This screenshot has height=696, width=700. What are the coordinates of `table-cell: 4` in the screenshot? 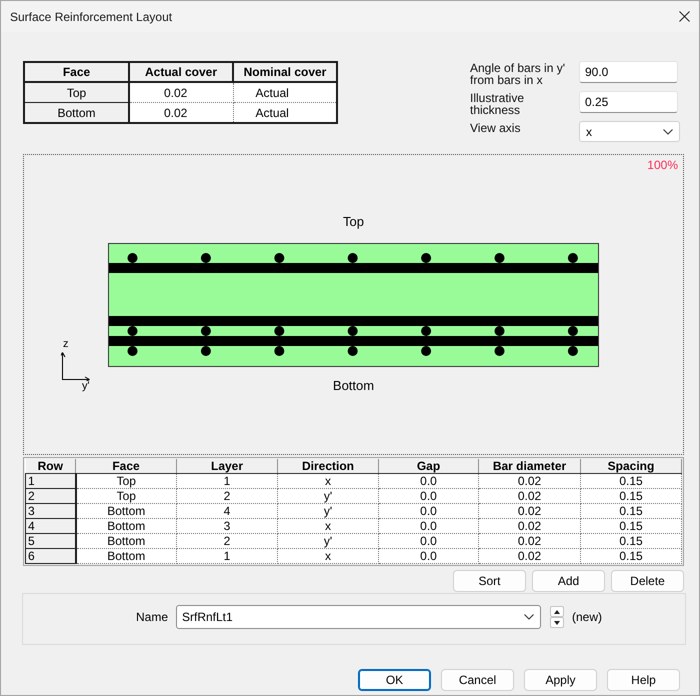 It's located at (227, 511).